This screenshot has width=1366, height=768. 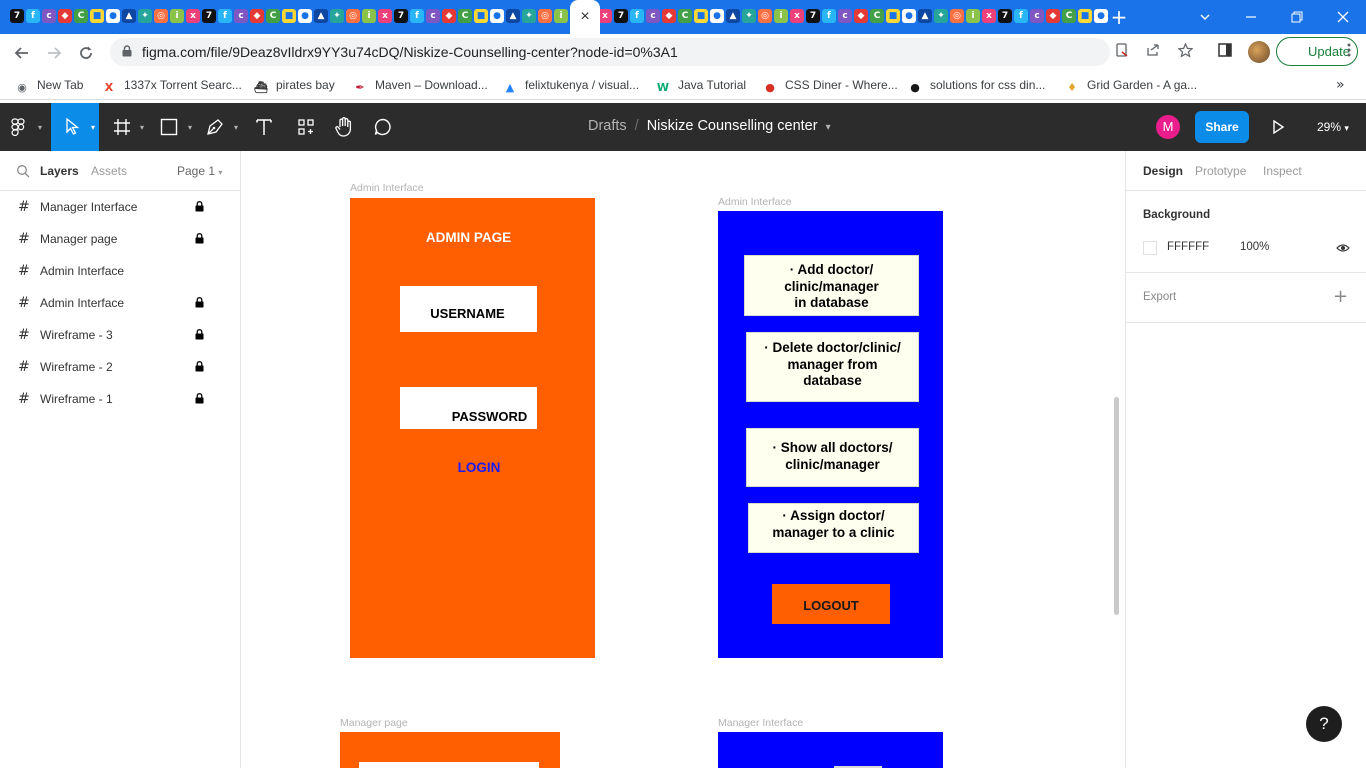 I want to click on file-name: Niskize Counselling center, so click(x=732, y=126).